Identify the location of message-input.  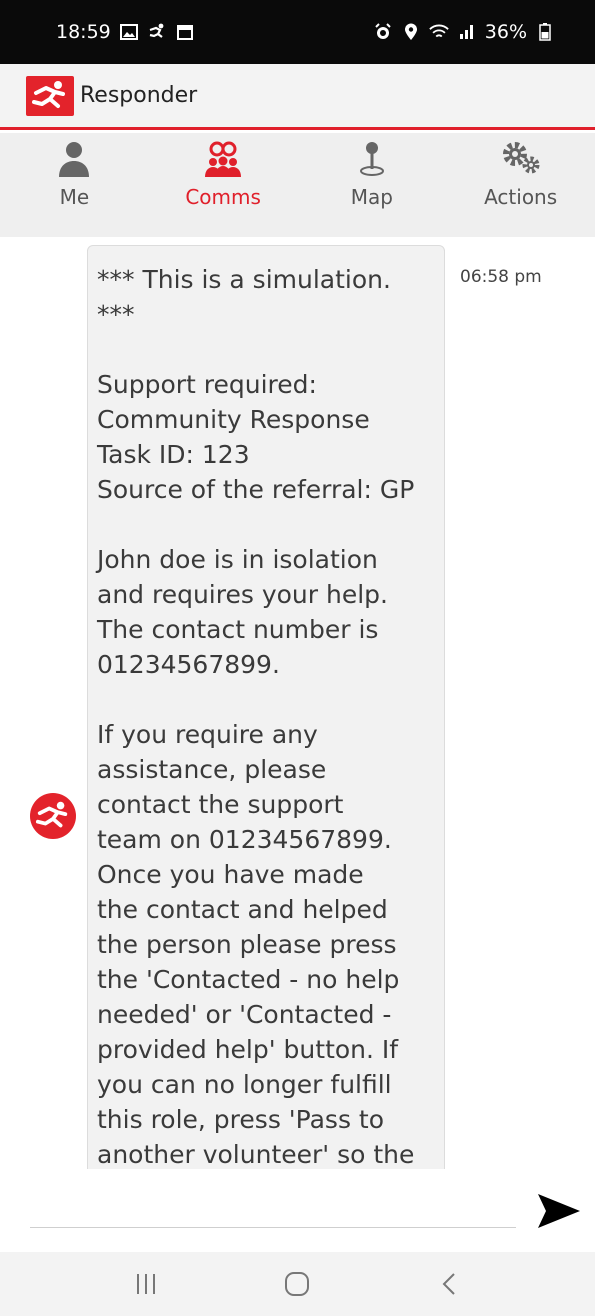
(273, 1210).